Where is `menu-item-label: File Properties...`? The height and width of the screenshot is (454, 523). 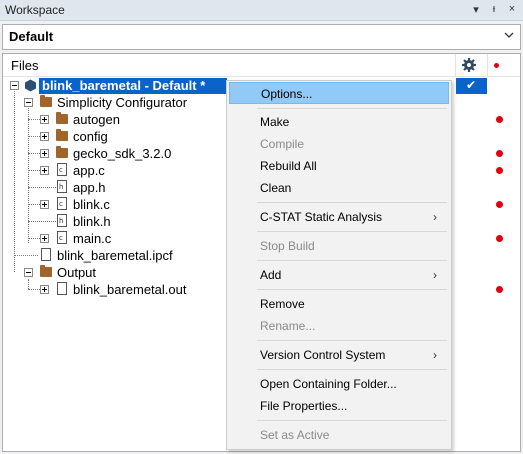 menu-item-label: File Properties... is located at coordinates (304, 406).